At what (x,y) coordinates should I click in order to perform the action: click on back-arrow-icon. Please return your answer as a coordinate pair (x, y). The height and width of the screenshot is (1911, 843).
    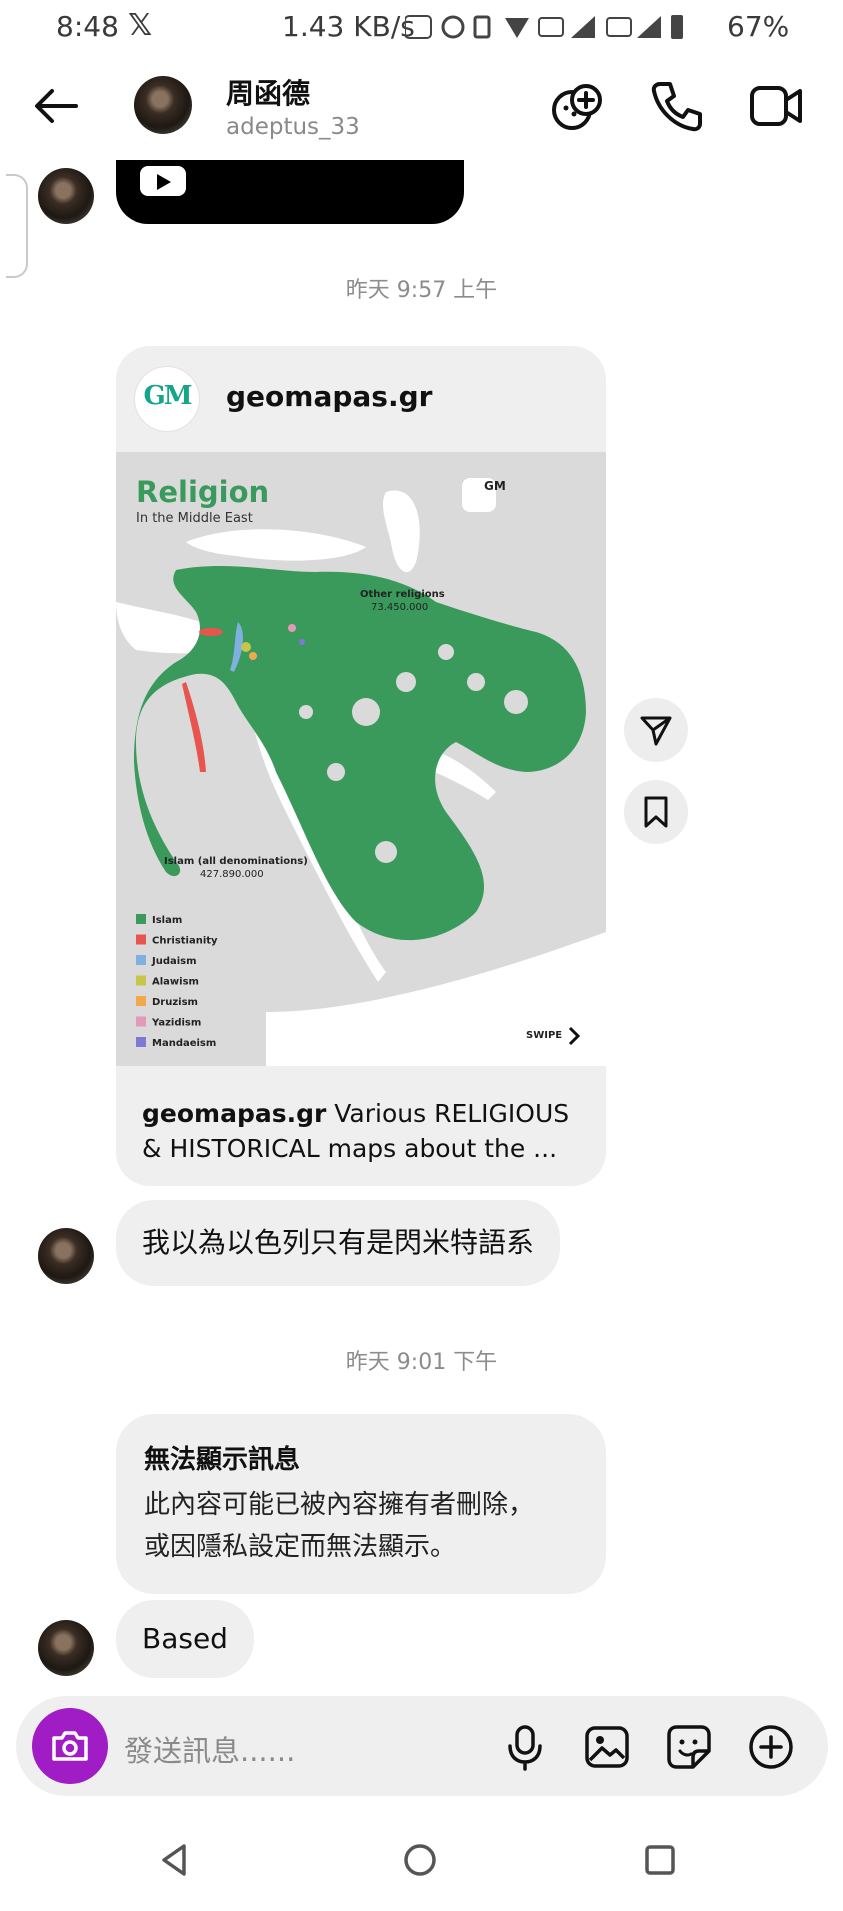
    Looking at the image, I should click on (56, 106).